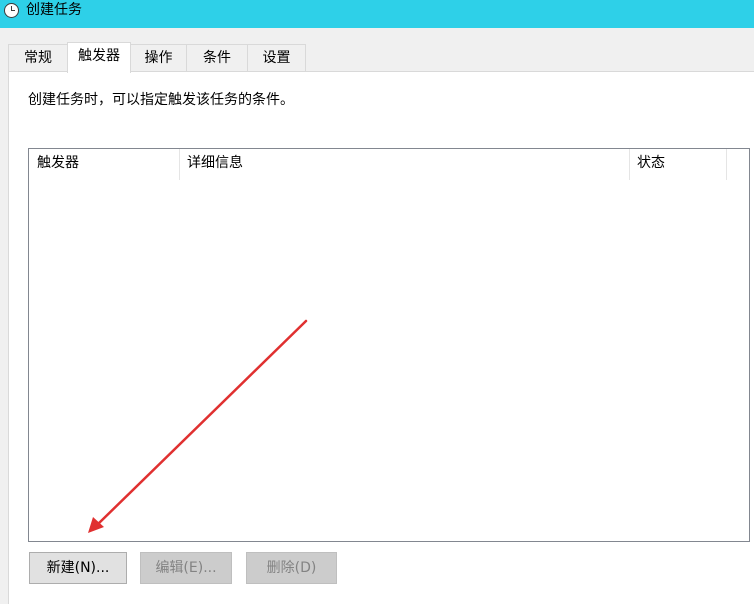 This screenshot has height=604, width=754. I want to click on window-title: 创建任务, so click(54, 10).